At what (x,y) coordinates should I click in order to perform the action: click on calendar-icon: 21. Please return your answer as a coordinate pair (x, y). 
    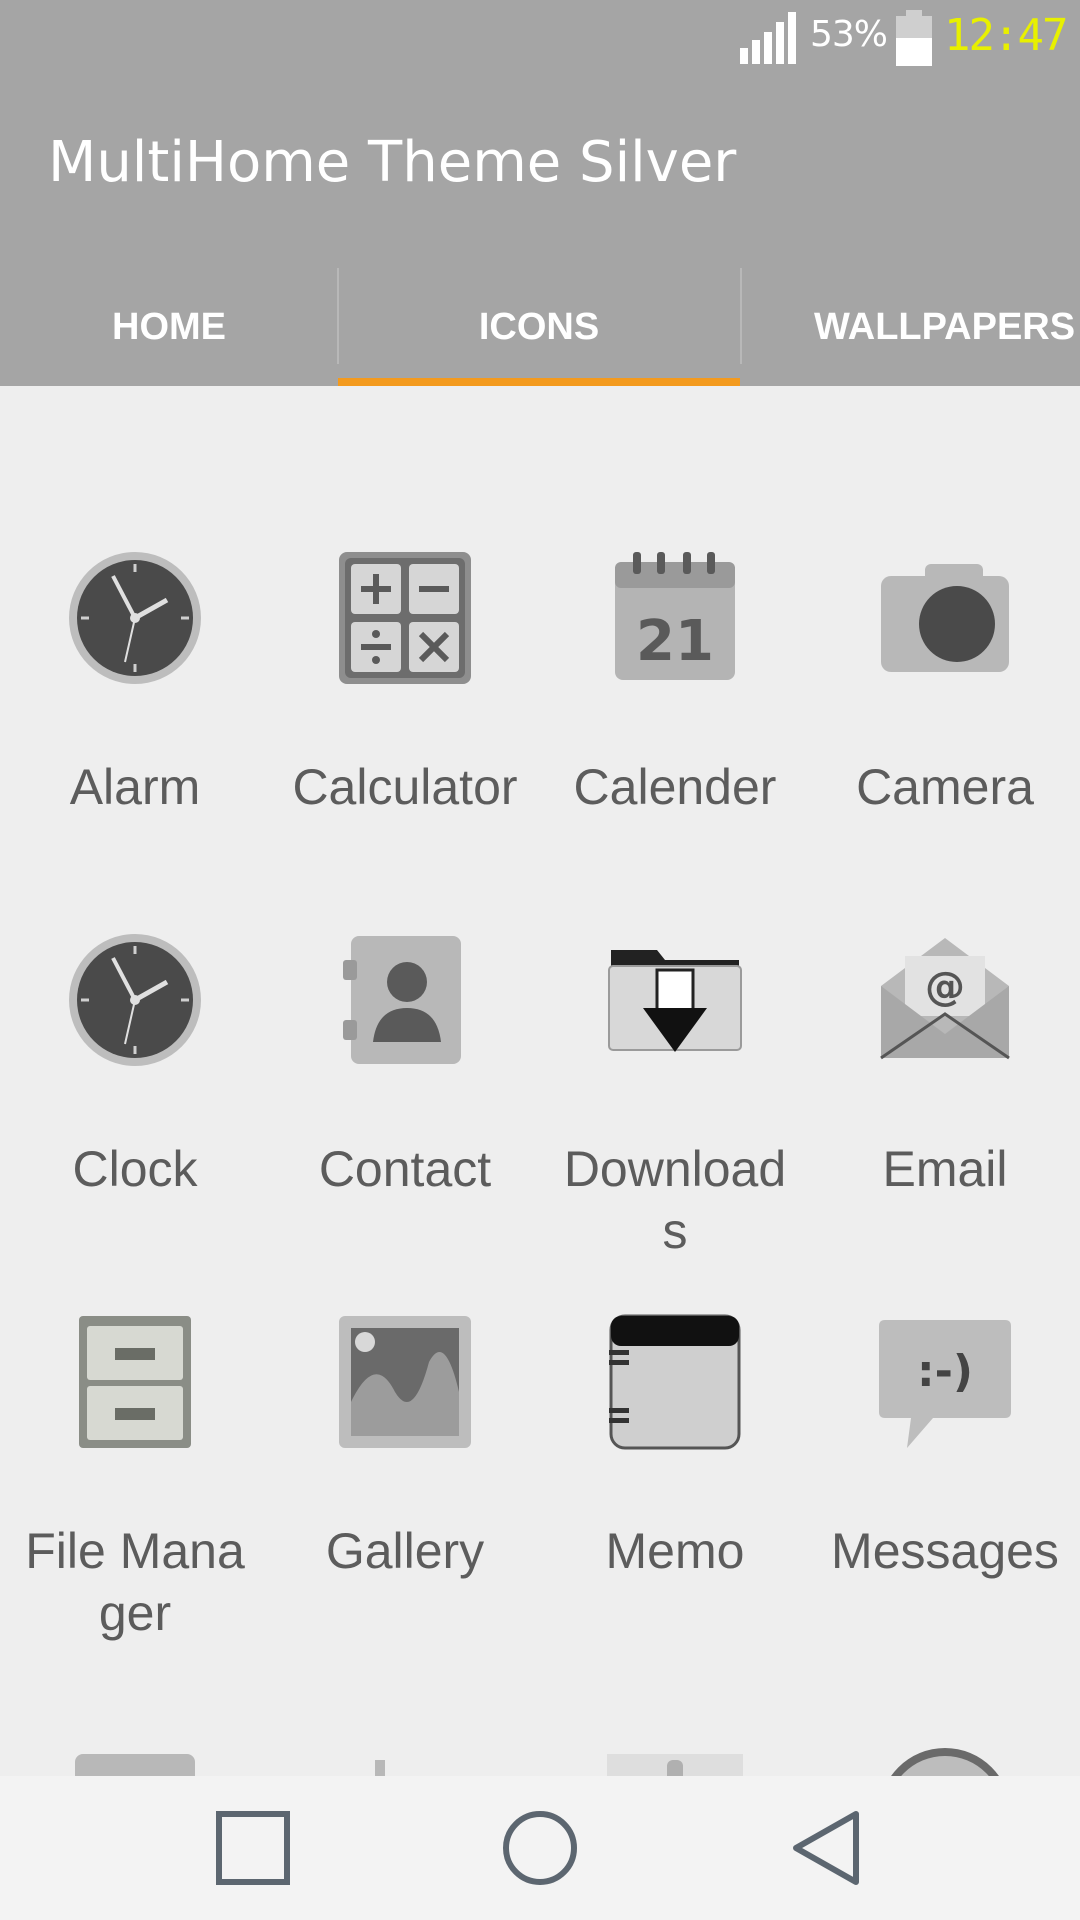
    Looking at the image, I should click on (675, 616).